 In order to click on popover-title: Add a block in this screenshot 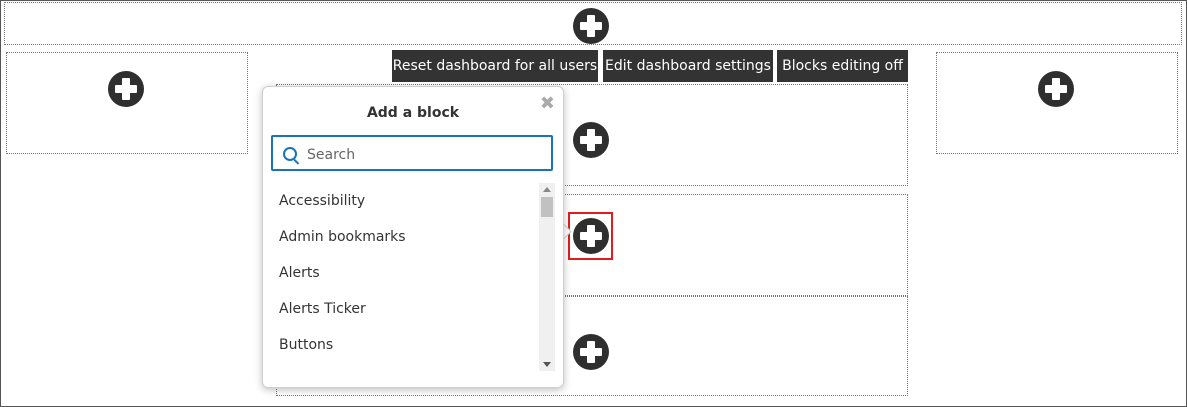, I will do `click(413, 113)`.